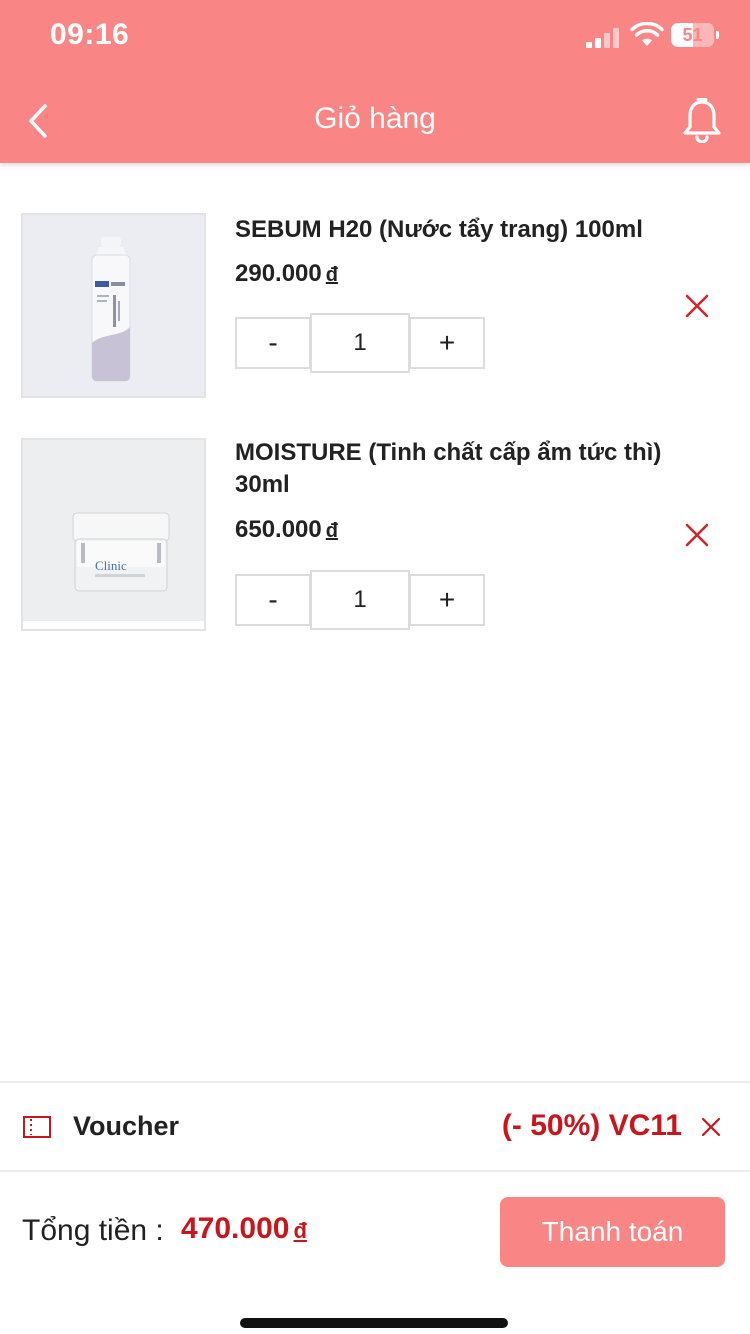 The height and width of the screenshot is (1334, 750). I want to click on voucher-bar: Voucher (- 50%) VC11, so click(375, 1126).